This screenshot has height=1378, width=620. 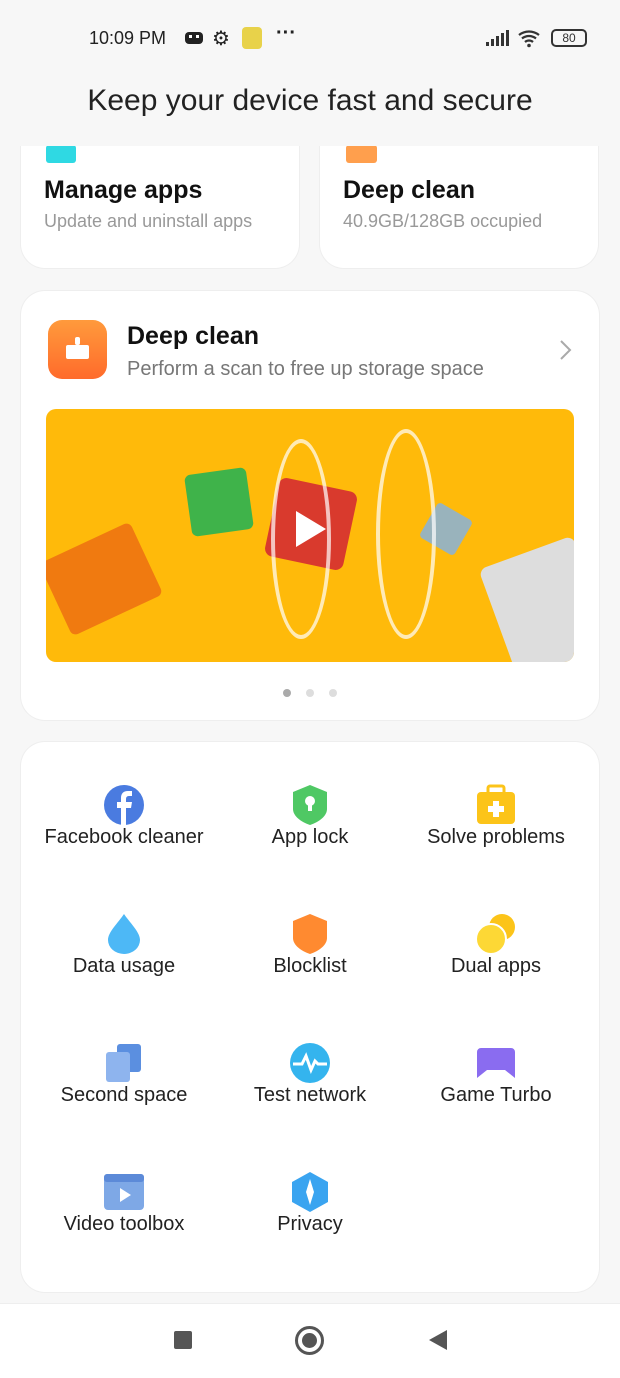 I want to click on tool-solve-problems: Solve problems, so click(x=496, y=816).